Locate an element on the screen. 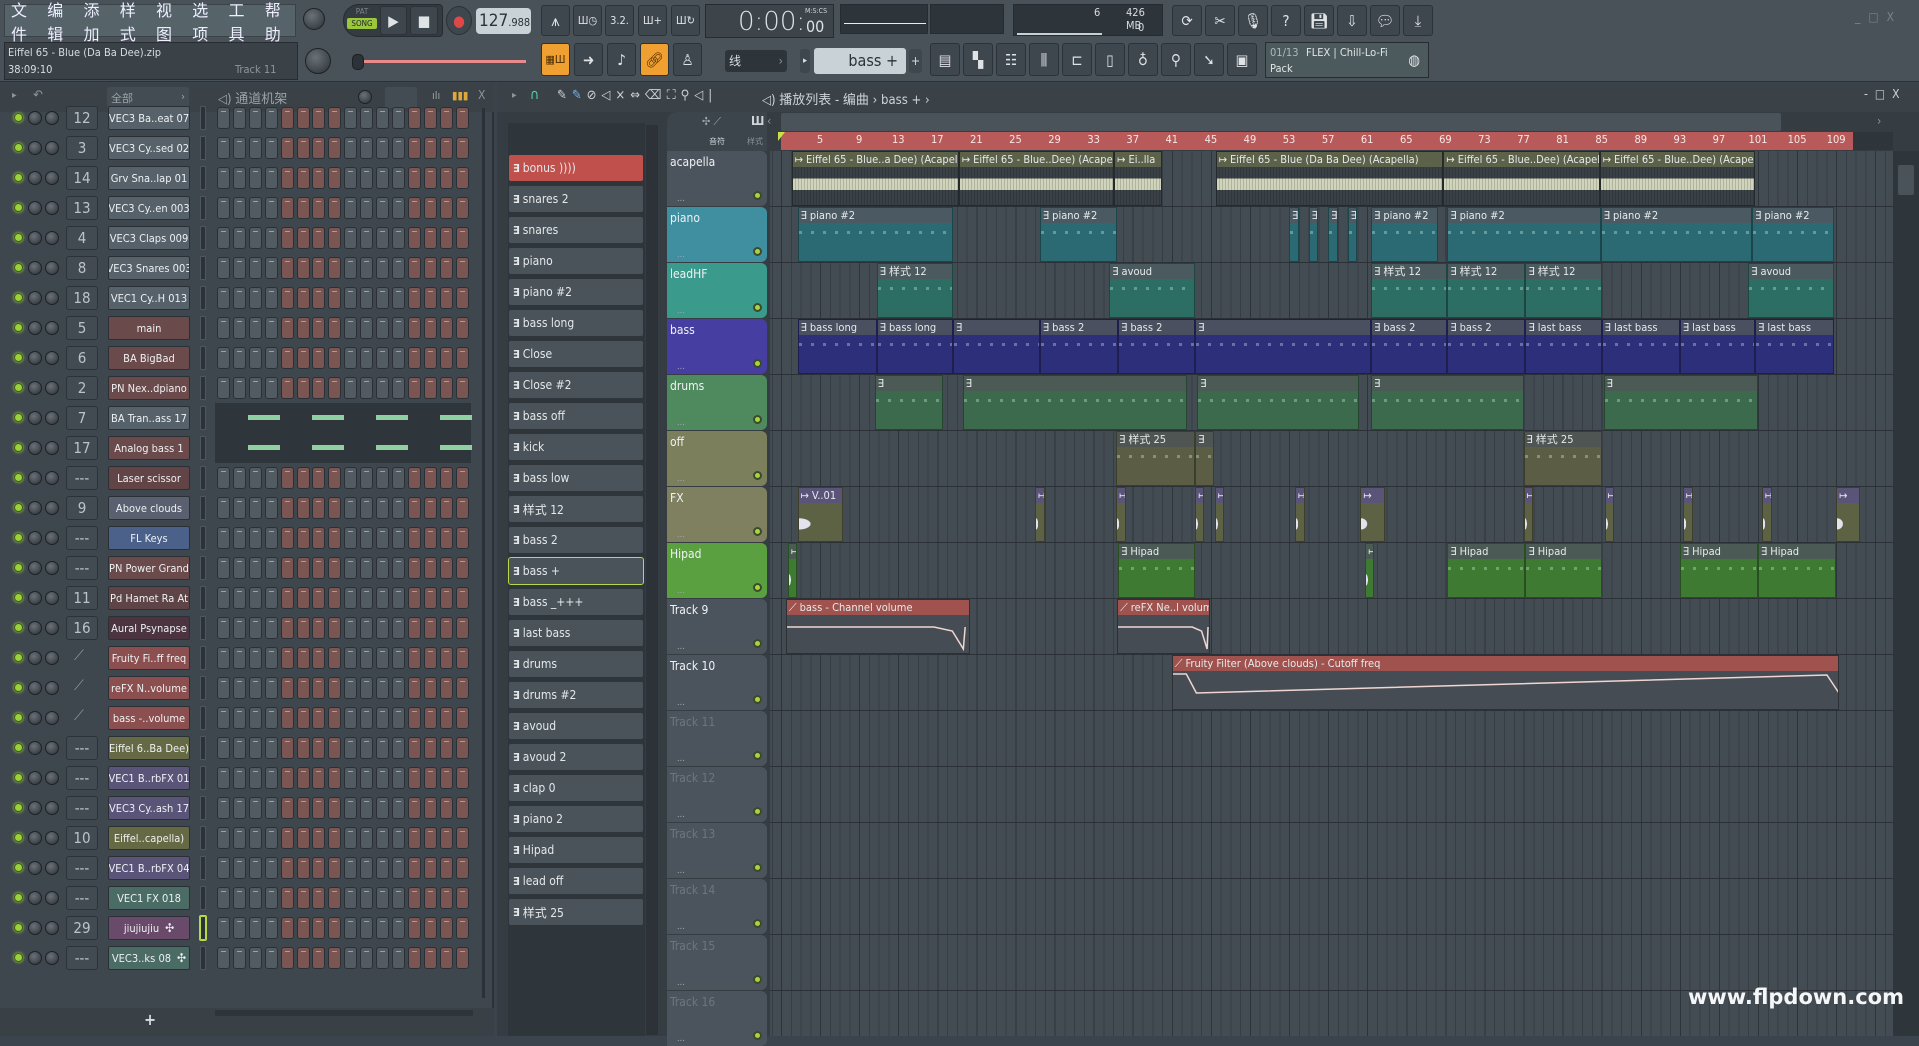 This screenshot has width=1919, height=1046. mixer-track-number: --- is located at coordinates (82, 778).